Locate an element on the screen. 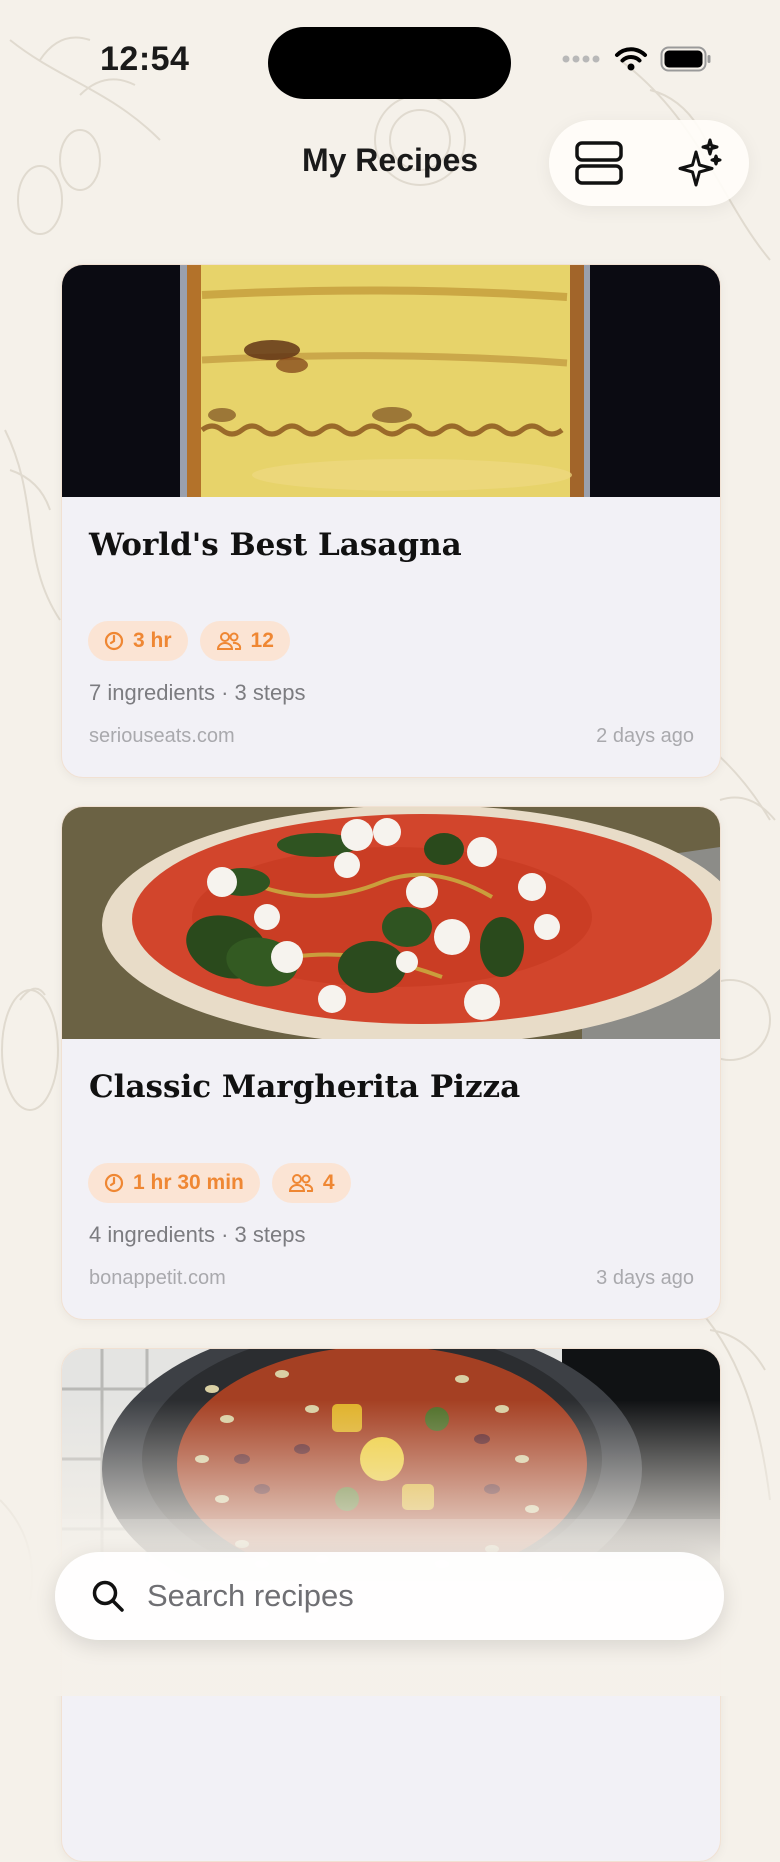 This screenshot has width=780, height=1862. recipe-title: World's Best Lasagna is located at coordinates (275, 545).